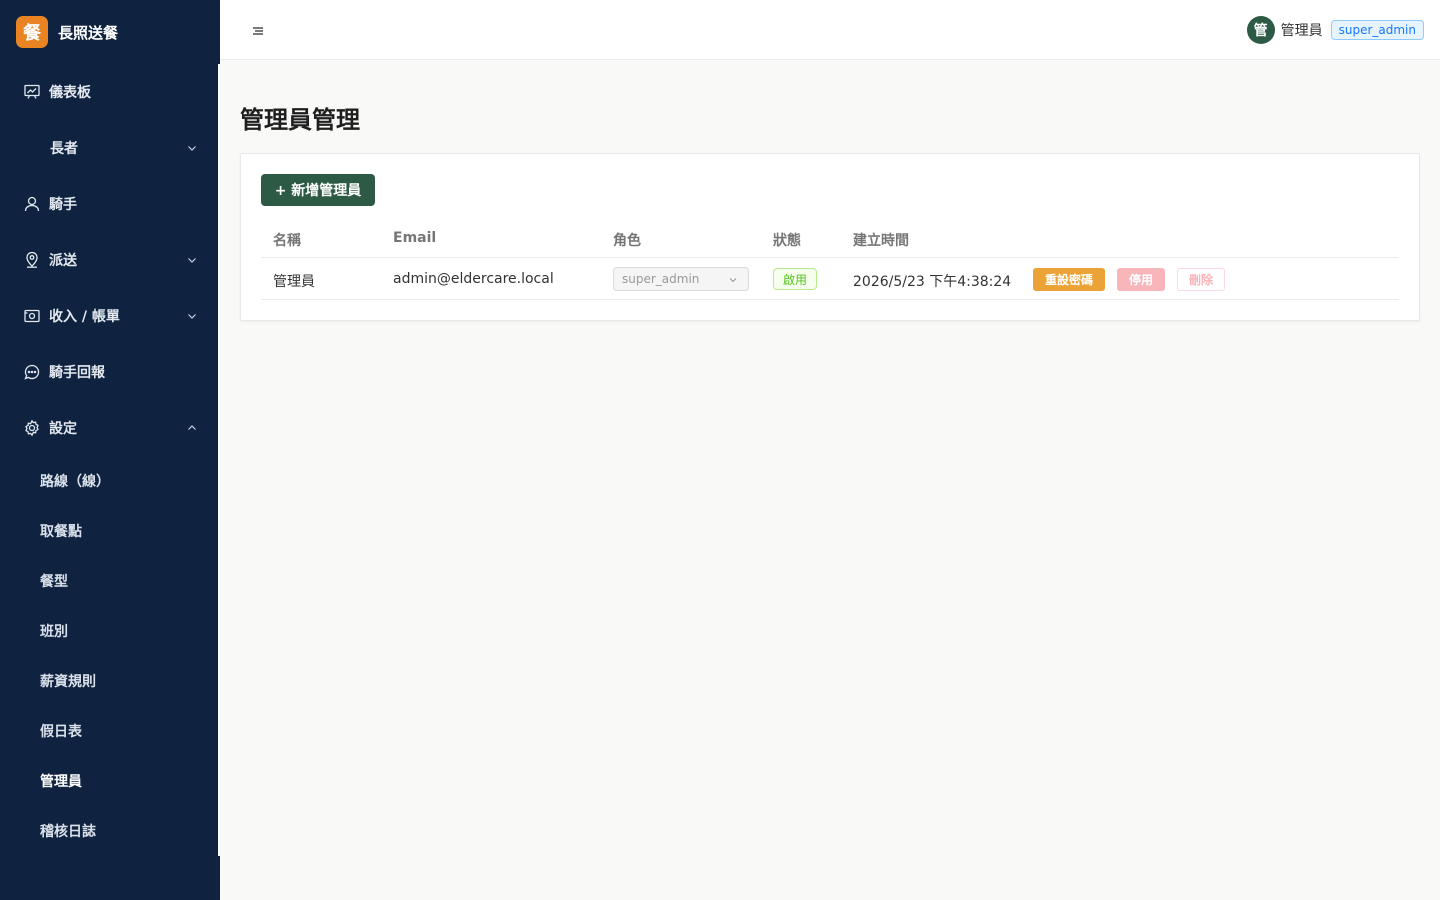  Describe the element at coordinates (32, 316) in the screenshot. I see `wallet-icon` at that location.